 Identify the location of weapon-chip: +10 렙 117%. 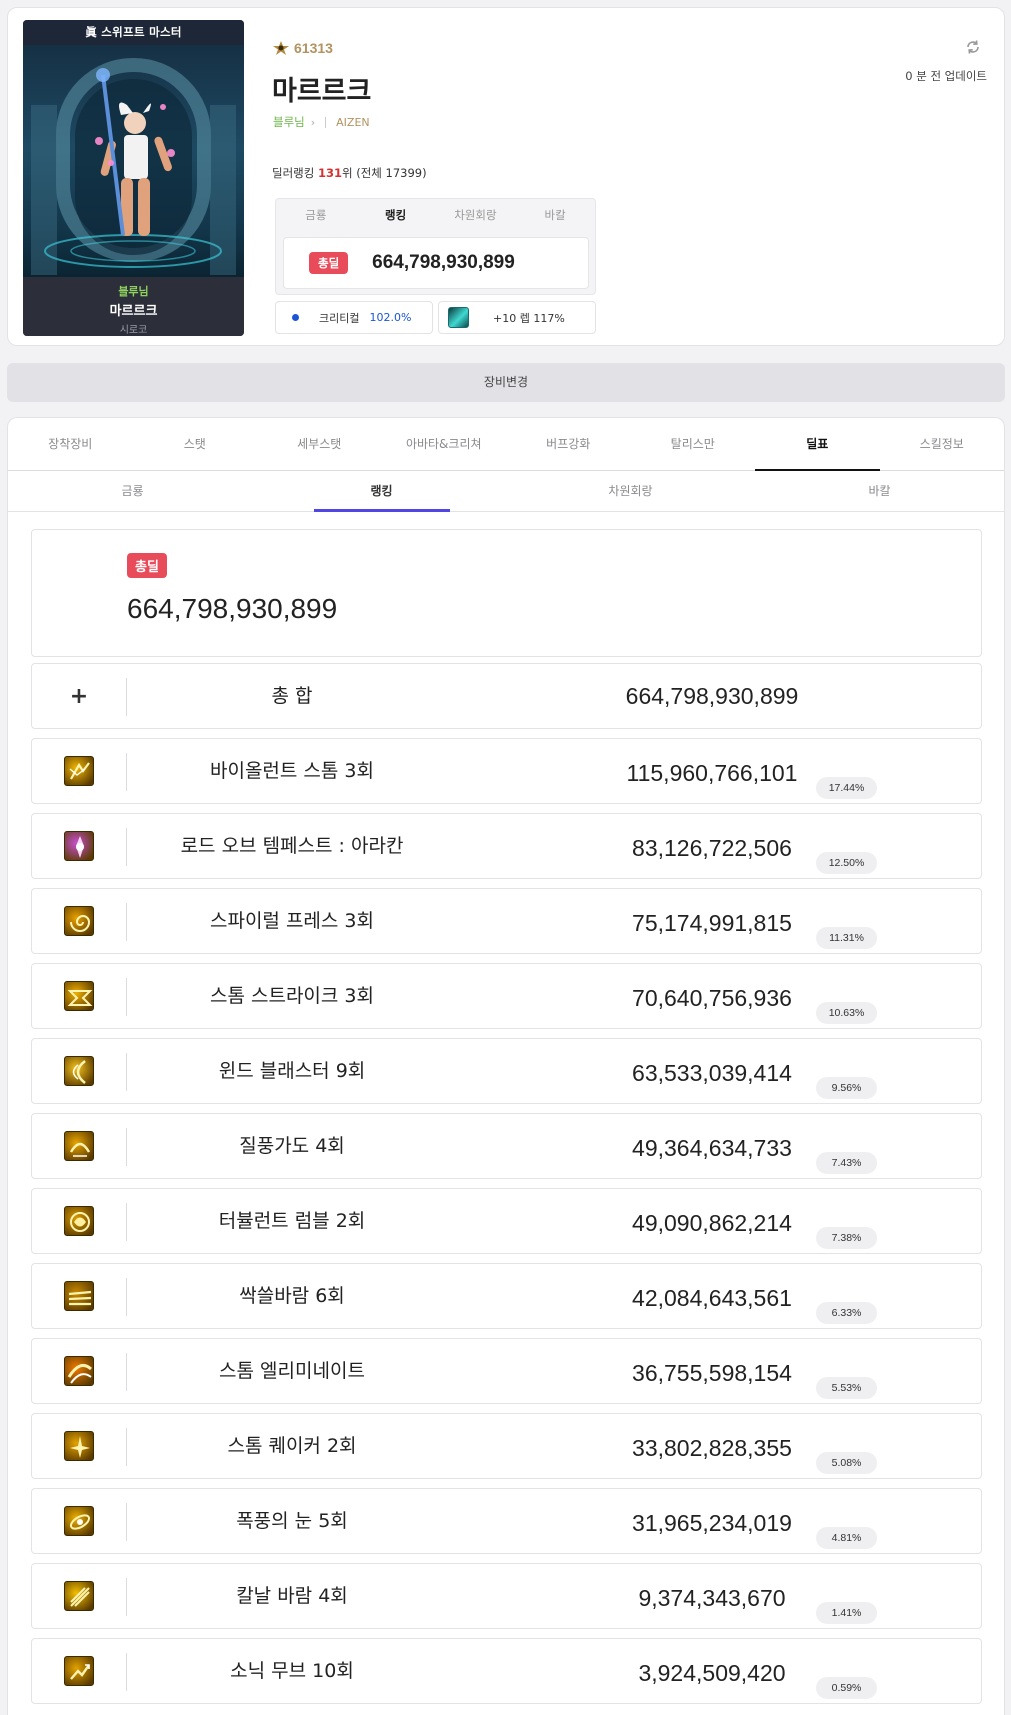
(517, 317).